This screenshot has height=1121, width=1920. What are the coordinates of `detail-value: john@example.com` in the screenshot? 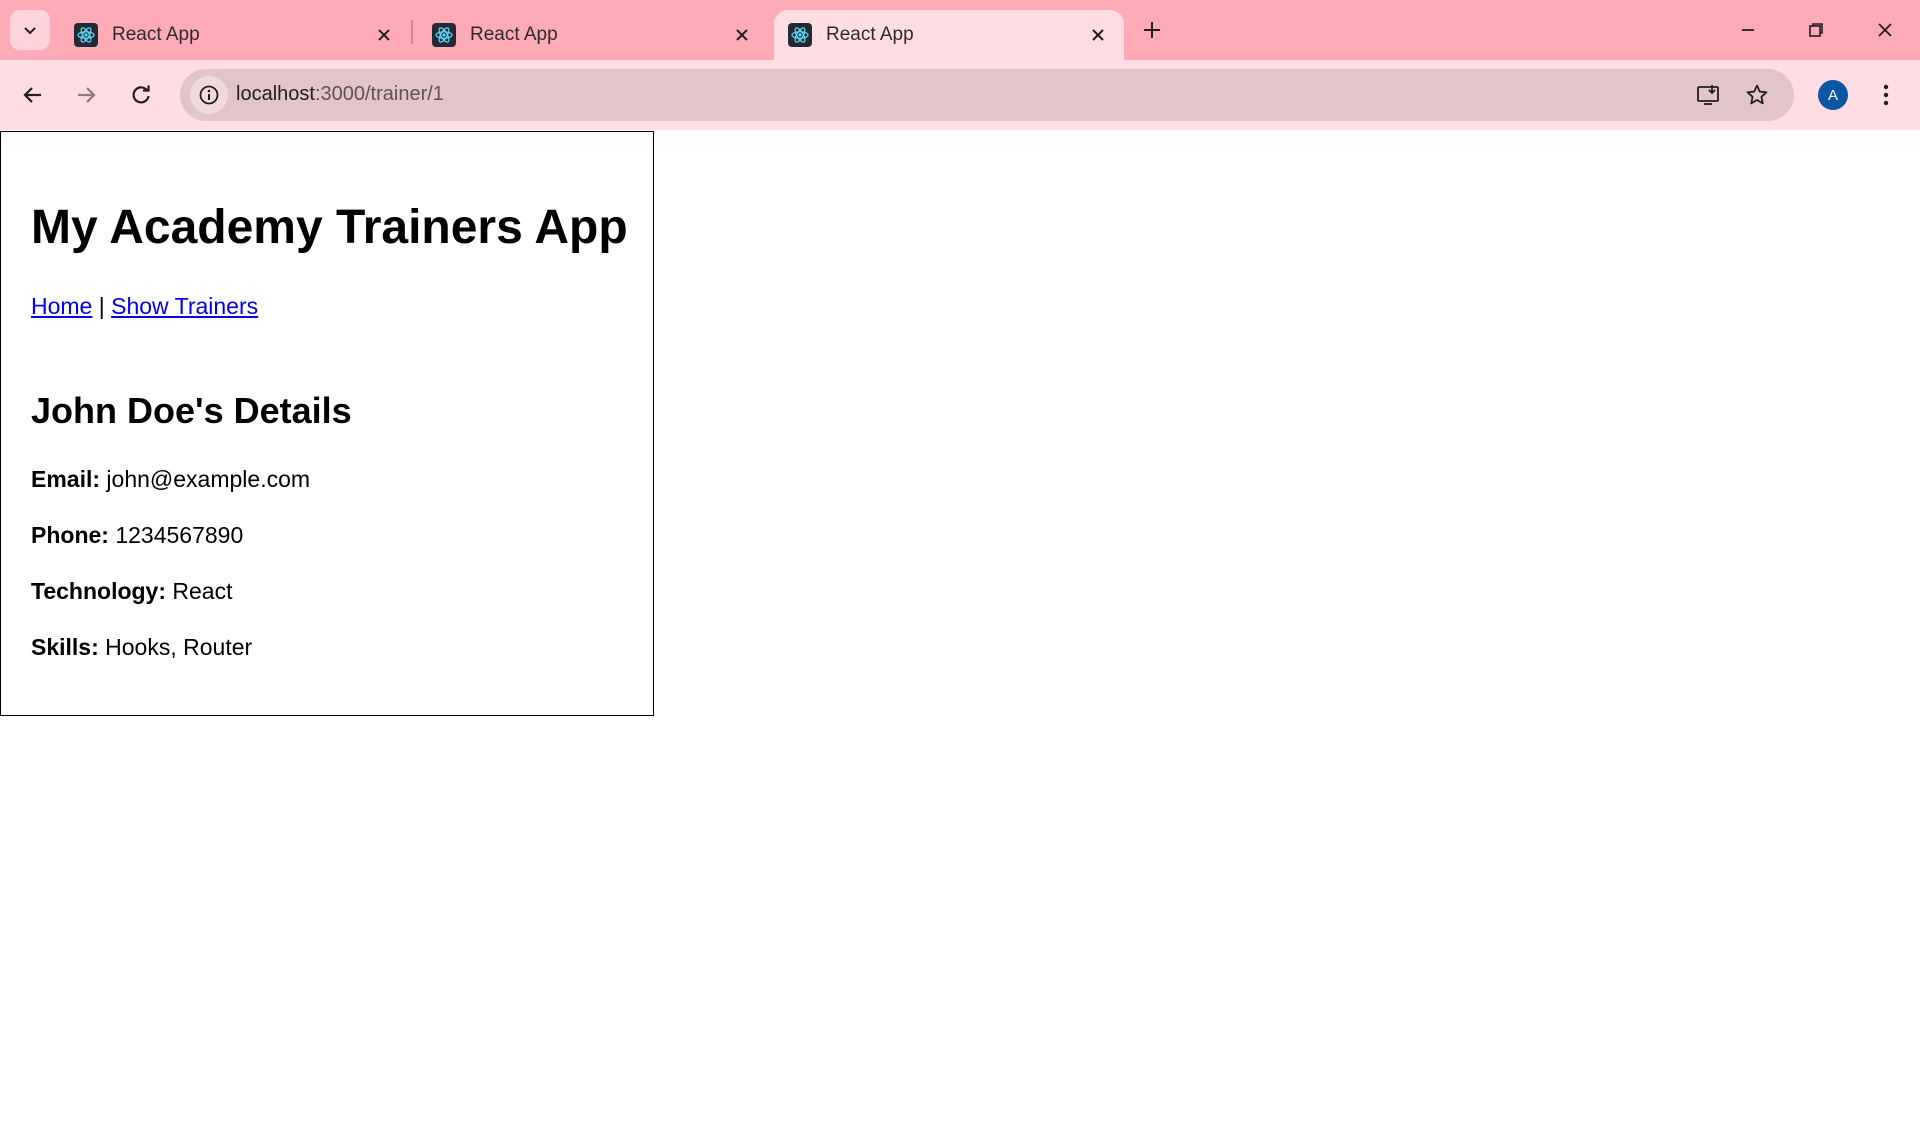 It's located at (208, 479).